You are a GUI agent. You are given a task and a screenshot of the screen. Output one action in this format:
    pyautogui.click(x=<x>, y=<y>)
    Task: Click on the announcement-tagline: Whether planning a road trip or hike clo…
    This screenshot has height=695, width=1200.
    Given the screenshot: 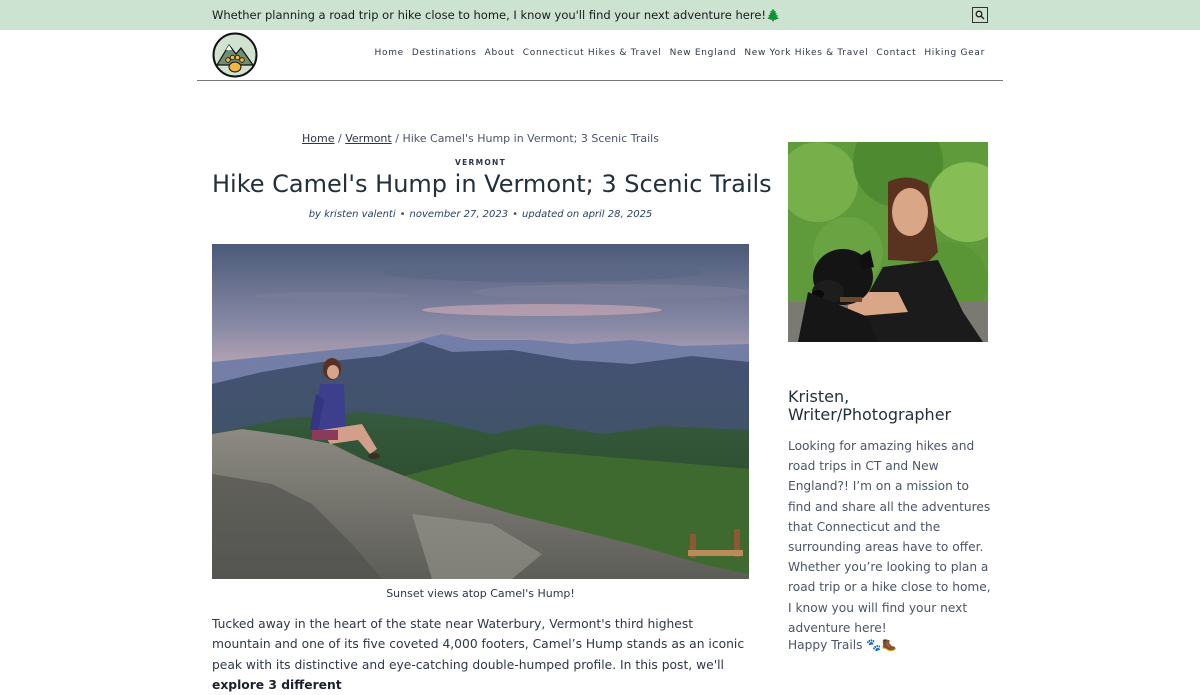 What is the action you would take?
    pyautogui.click(x=489, y=15)
    